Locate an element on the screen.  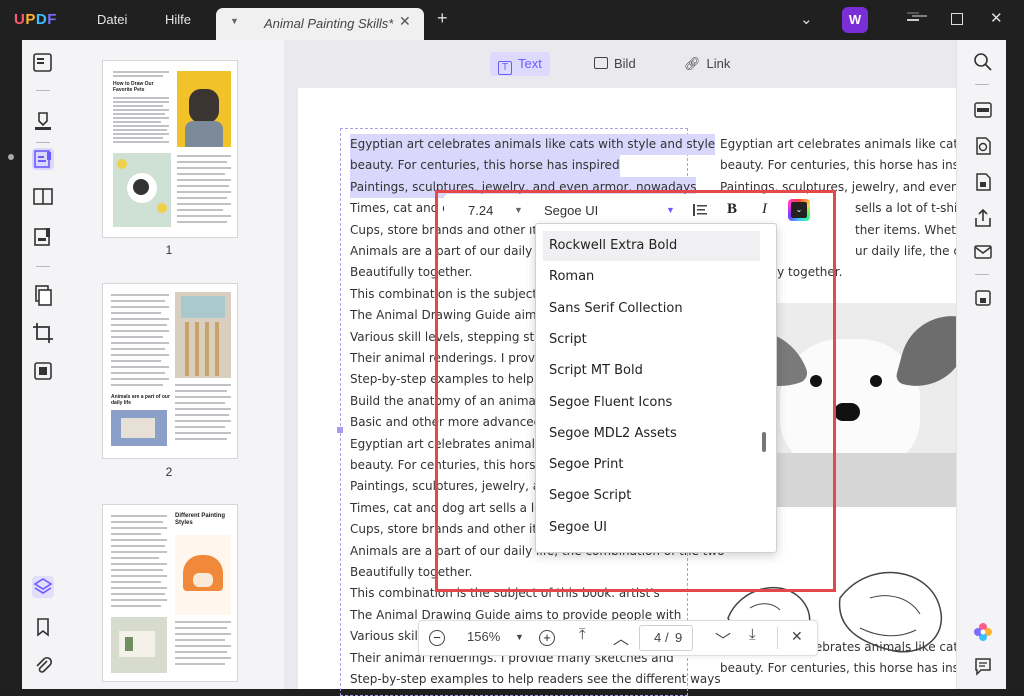
text-line: Various skill is located at coordinates (385, 636).